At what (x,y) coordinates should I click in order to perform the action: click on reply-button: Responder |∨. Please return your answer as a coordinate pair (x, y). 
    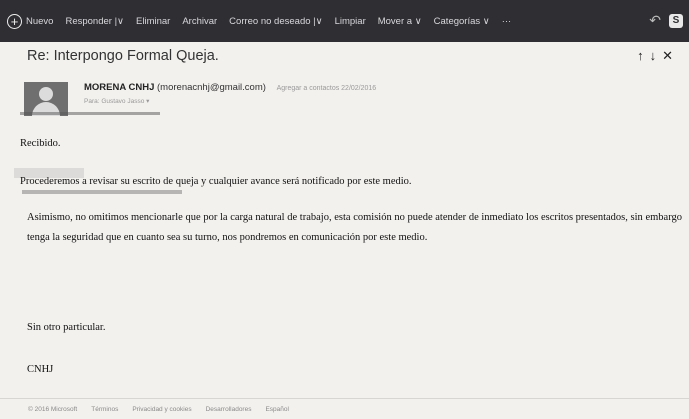
    Looking at the image, I should click on (94, 21).